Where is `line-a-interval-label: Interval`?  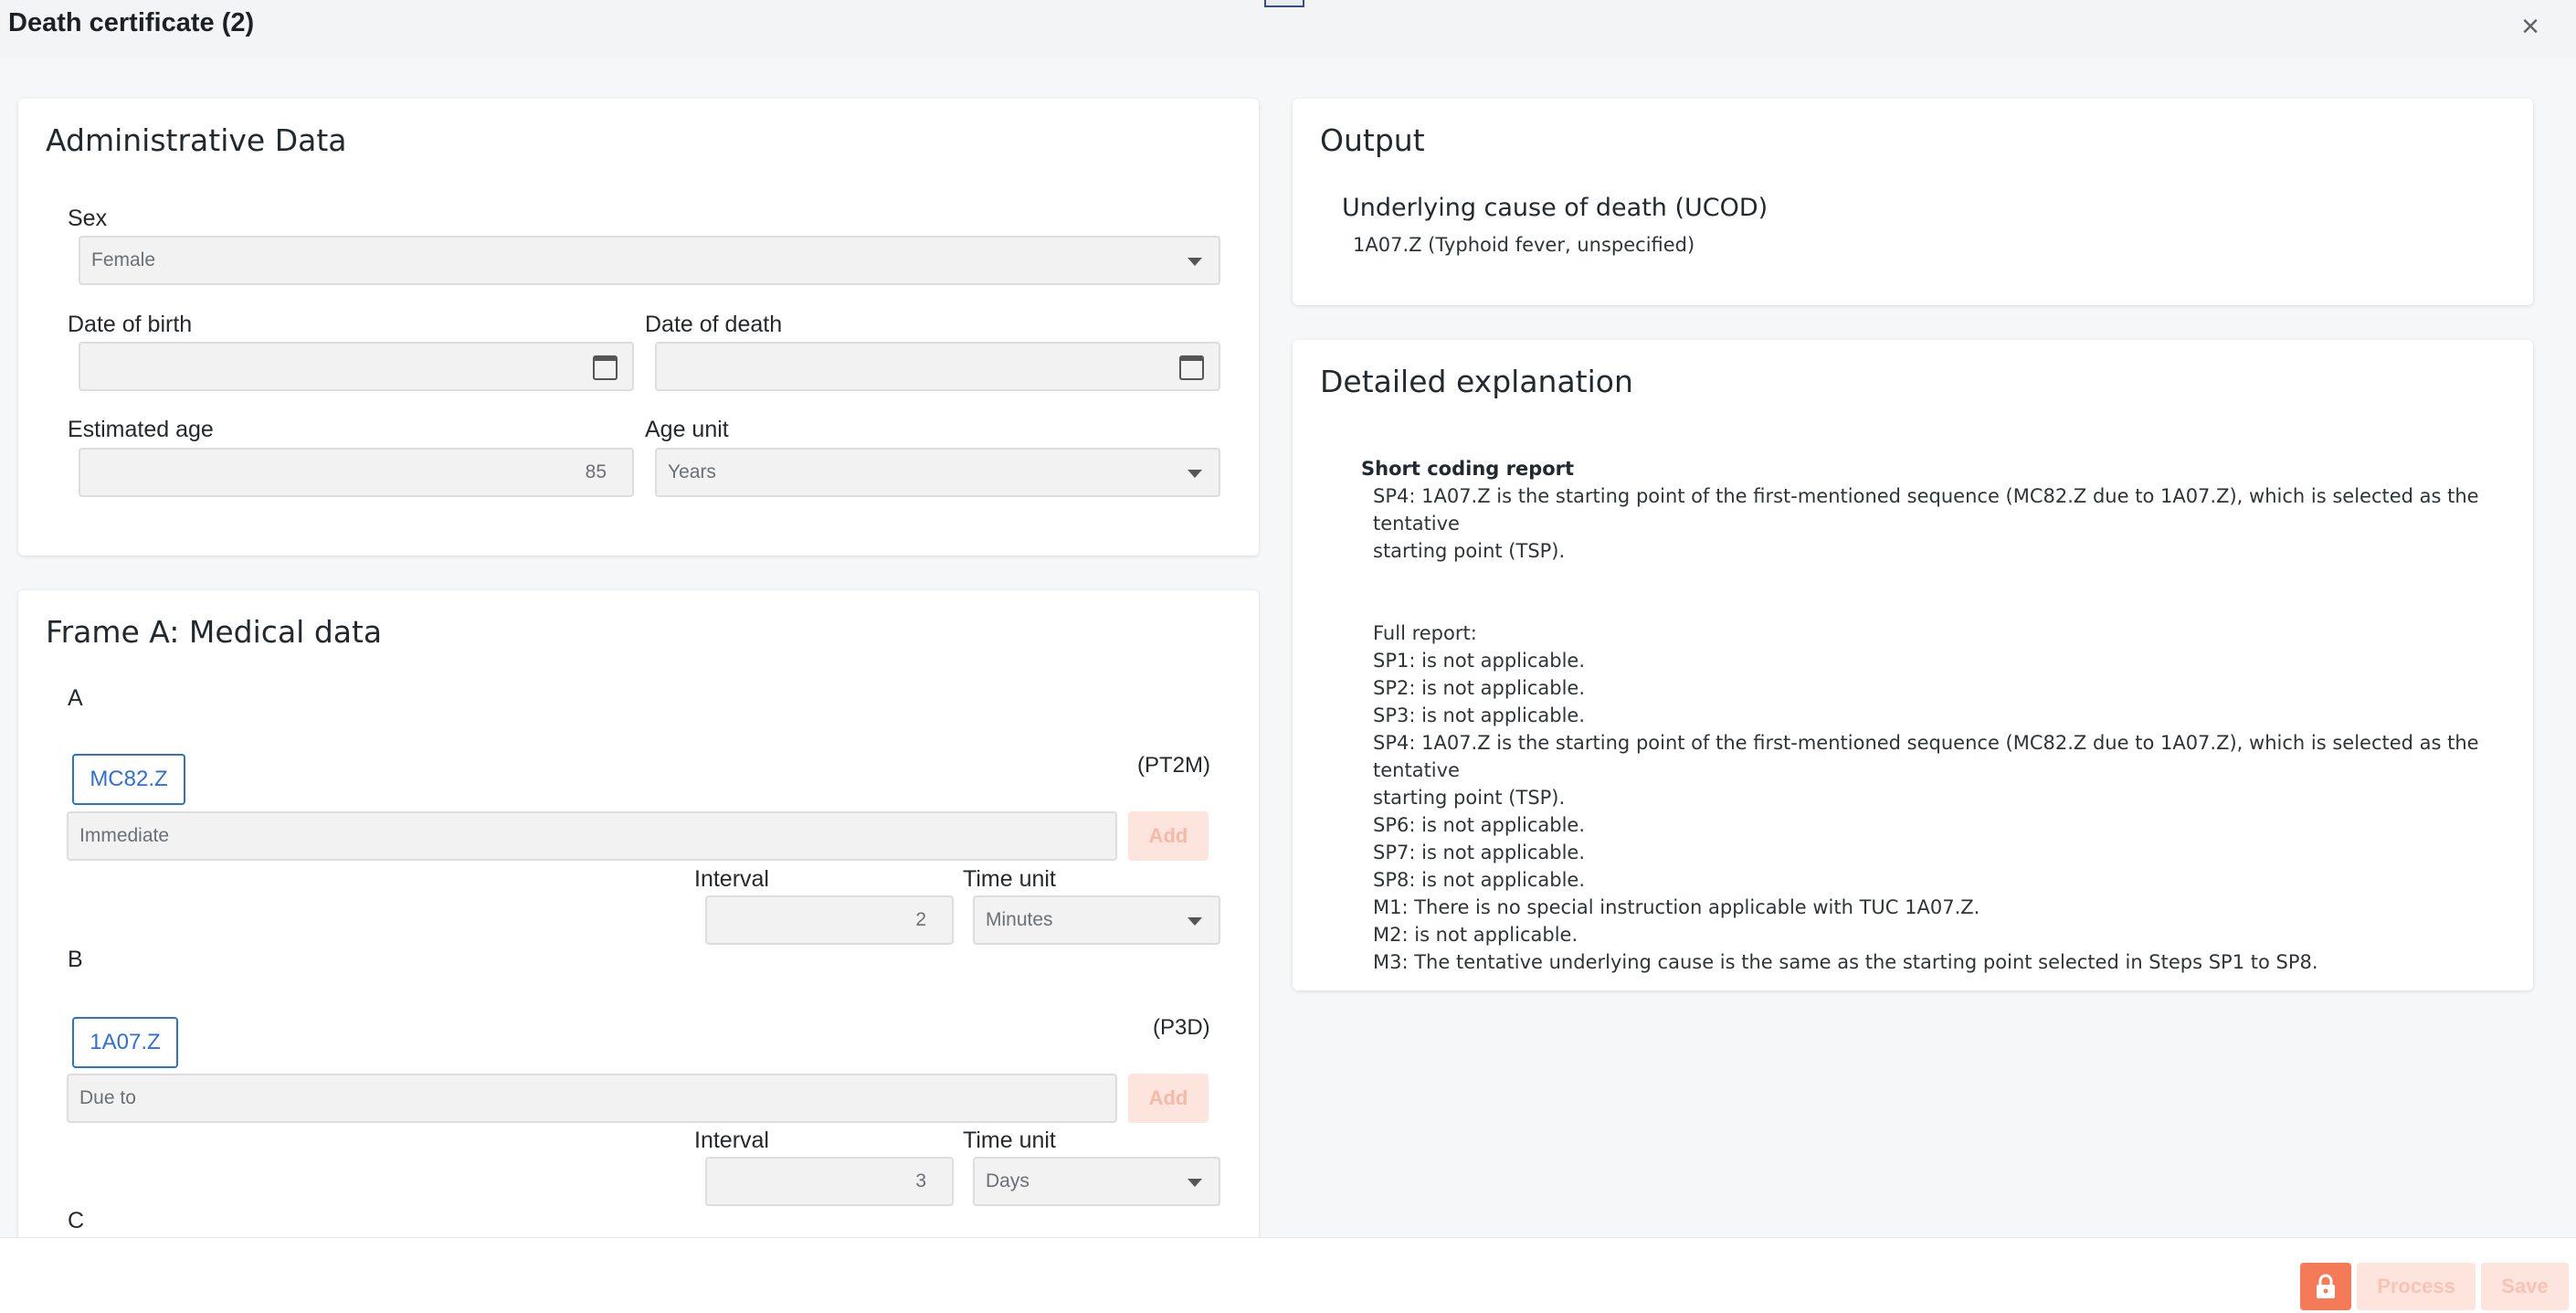
line-a-interval-label: Interval is located at coordinates (731, 879).